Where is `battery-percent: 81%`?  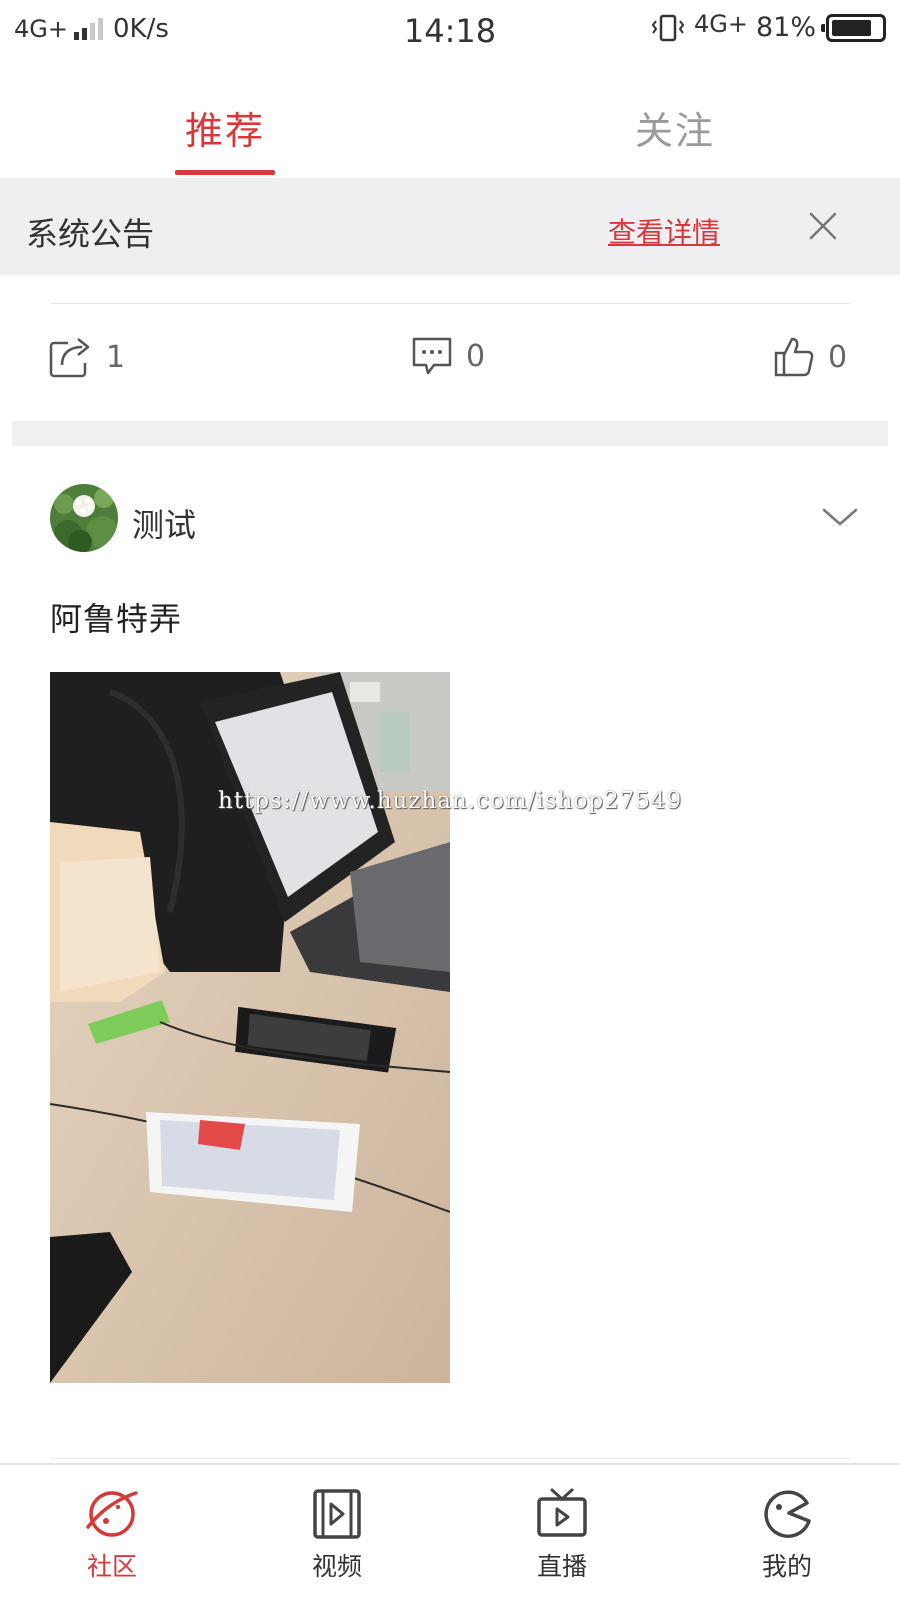
battery-percent: 81% is located at coordinates (785, 27).